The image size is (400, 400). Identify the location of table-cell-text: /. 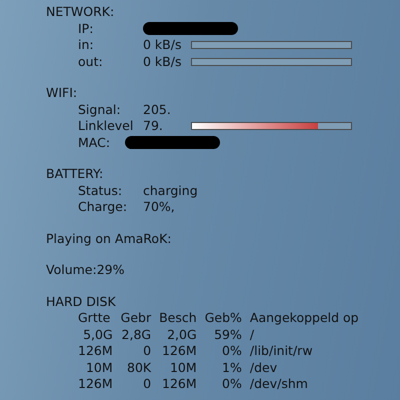
(253, 334).